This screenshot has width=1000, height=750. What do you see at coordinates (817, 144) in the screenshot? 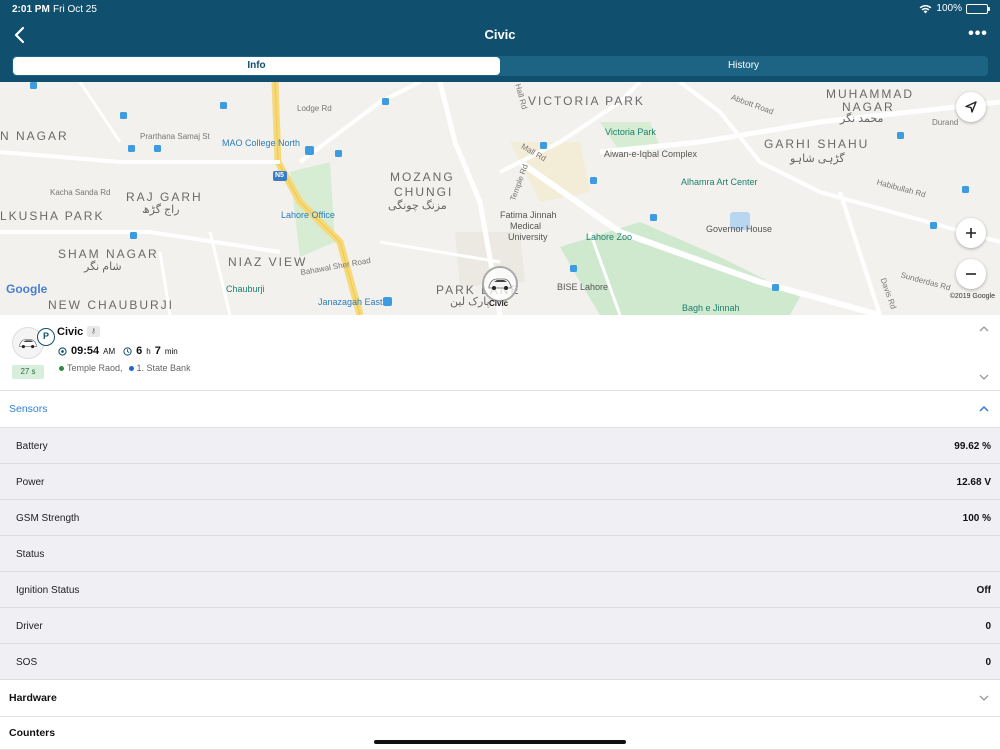
I see `map-area-label: GARHI SHAHU` at bounding box center [817, 144].